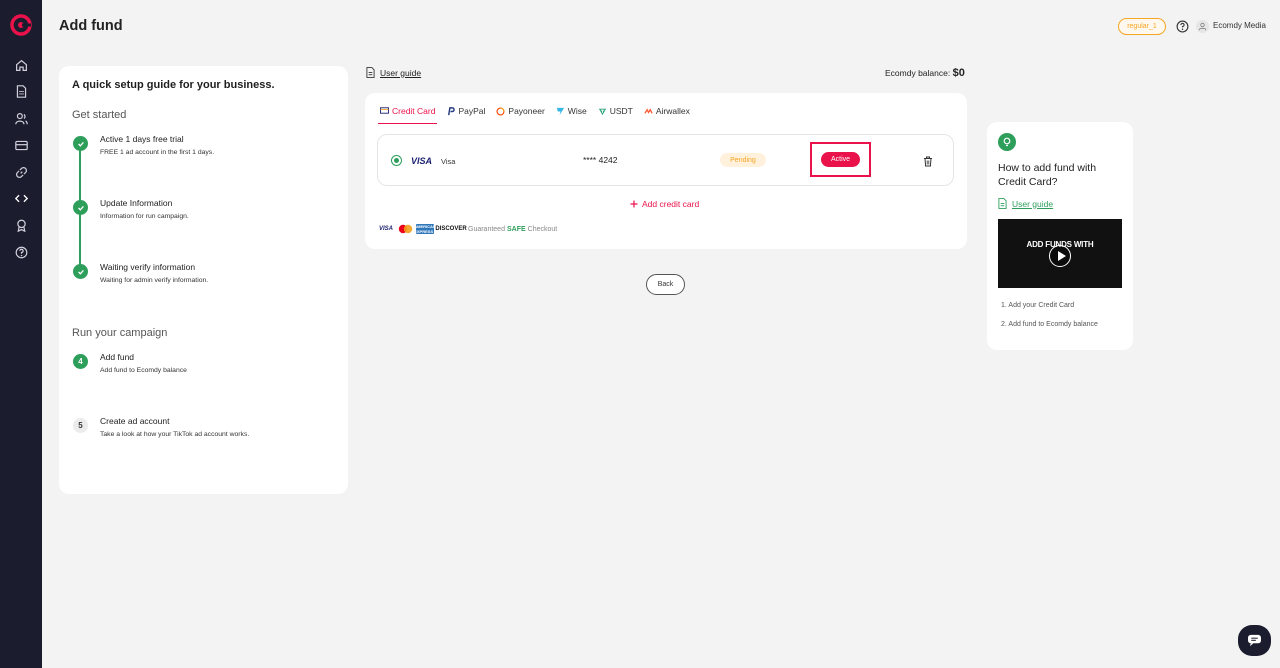  I want to click on paypal-icon, so click(452, 110).